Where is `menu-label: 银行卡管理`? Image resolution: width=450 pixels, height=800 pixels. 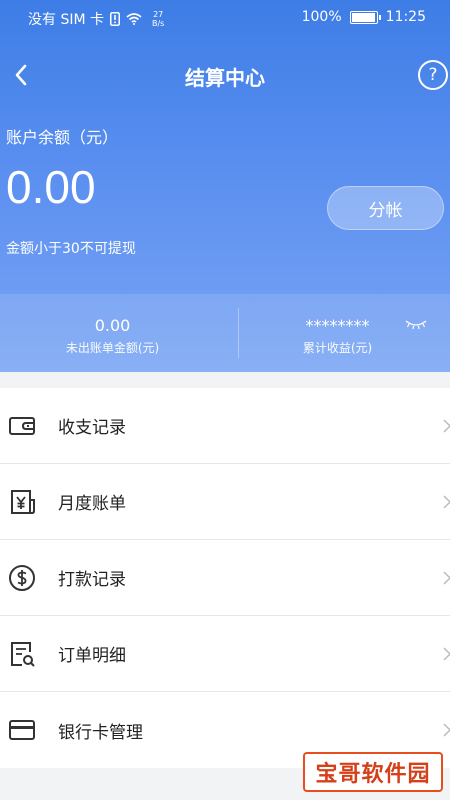
menu-label: 银行卡管理 is located at coordinates (100, 732).